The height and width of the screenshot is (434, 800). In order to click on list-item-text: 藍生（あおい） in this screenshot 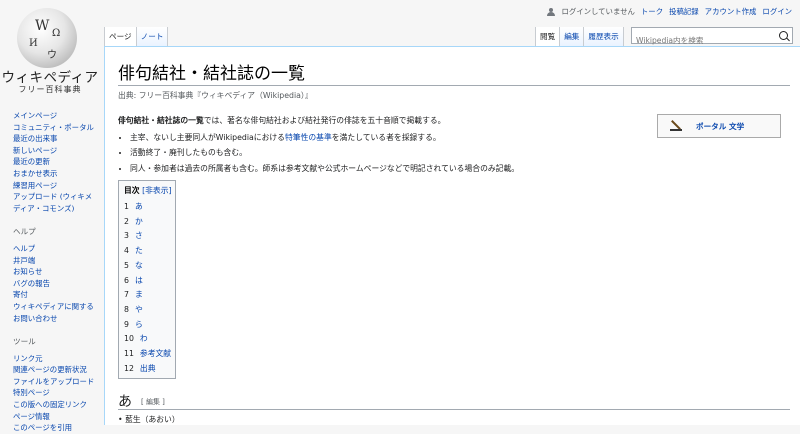, I will do `click(149, 419)`.